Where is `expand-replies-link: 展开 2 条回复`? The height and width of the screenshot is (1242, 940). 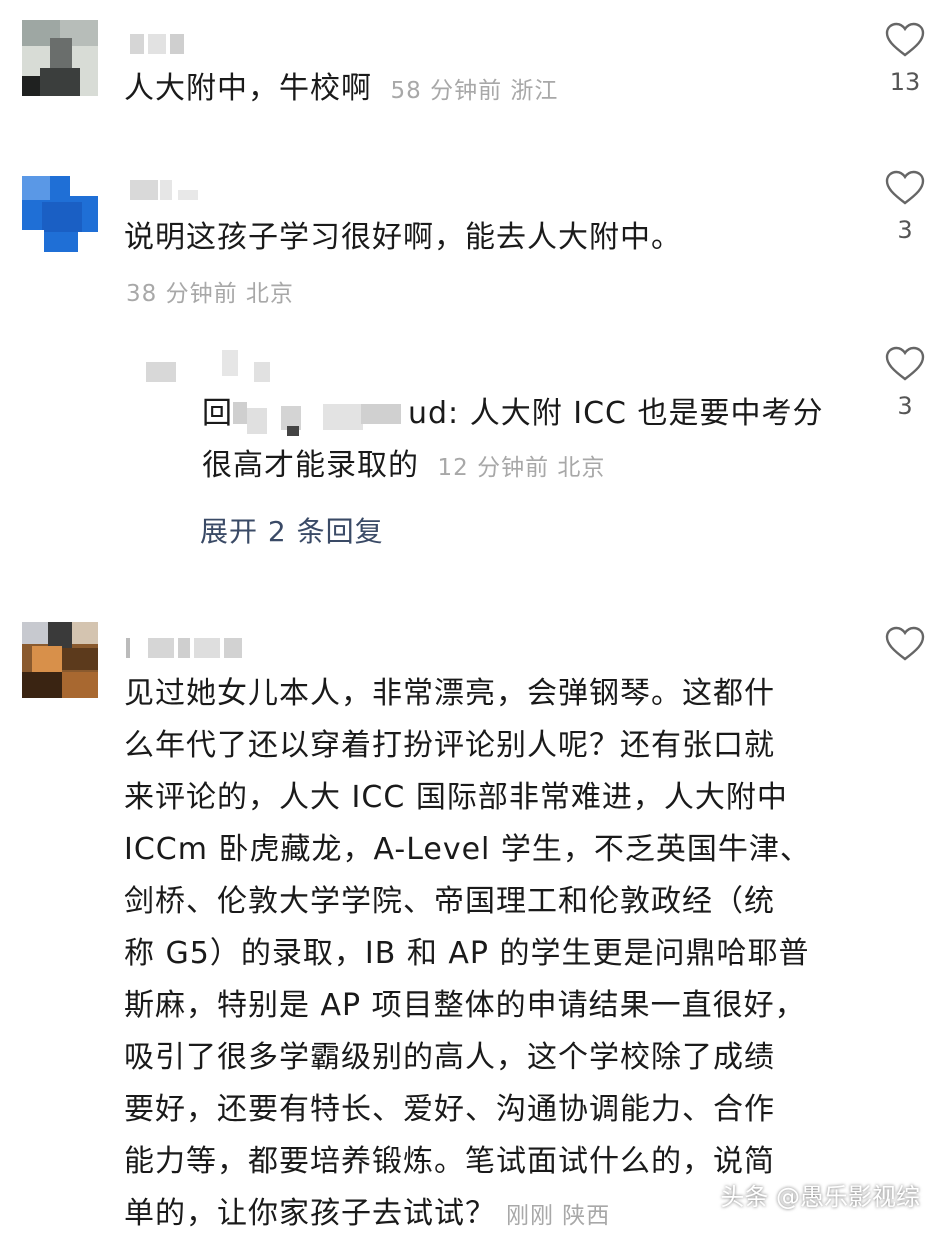
expand-replies-link: 展开 2 条回复 is located at coordinates (292, 530).